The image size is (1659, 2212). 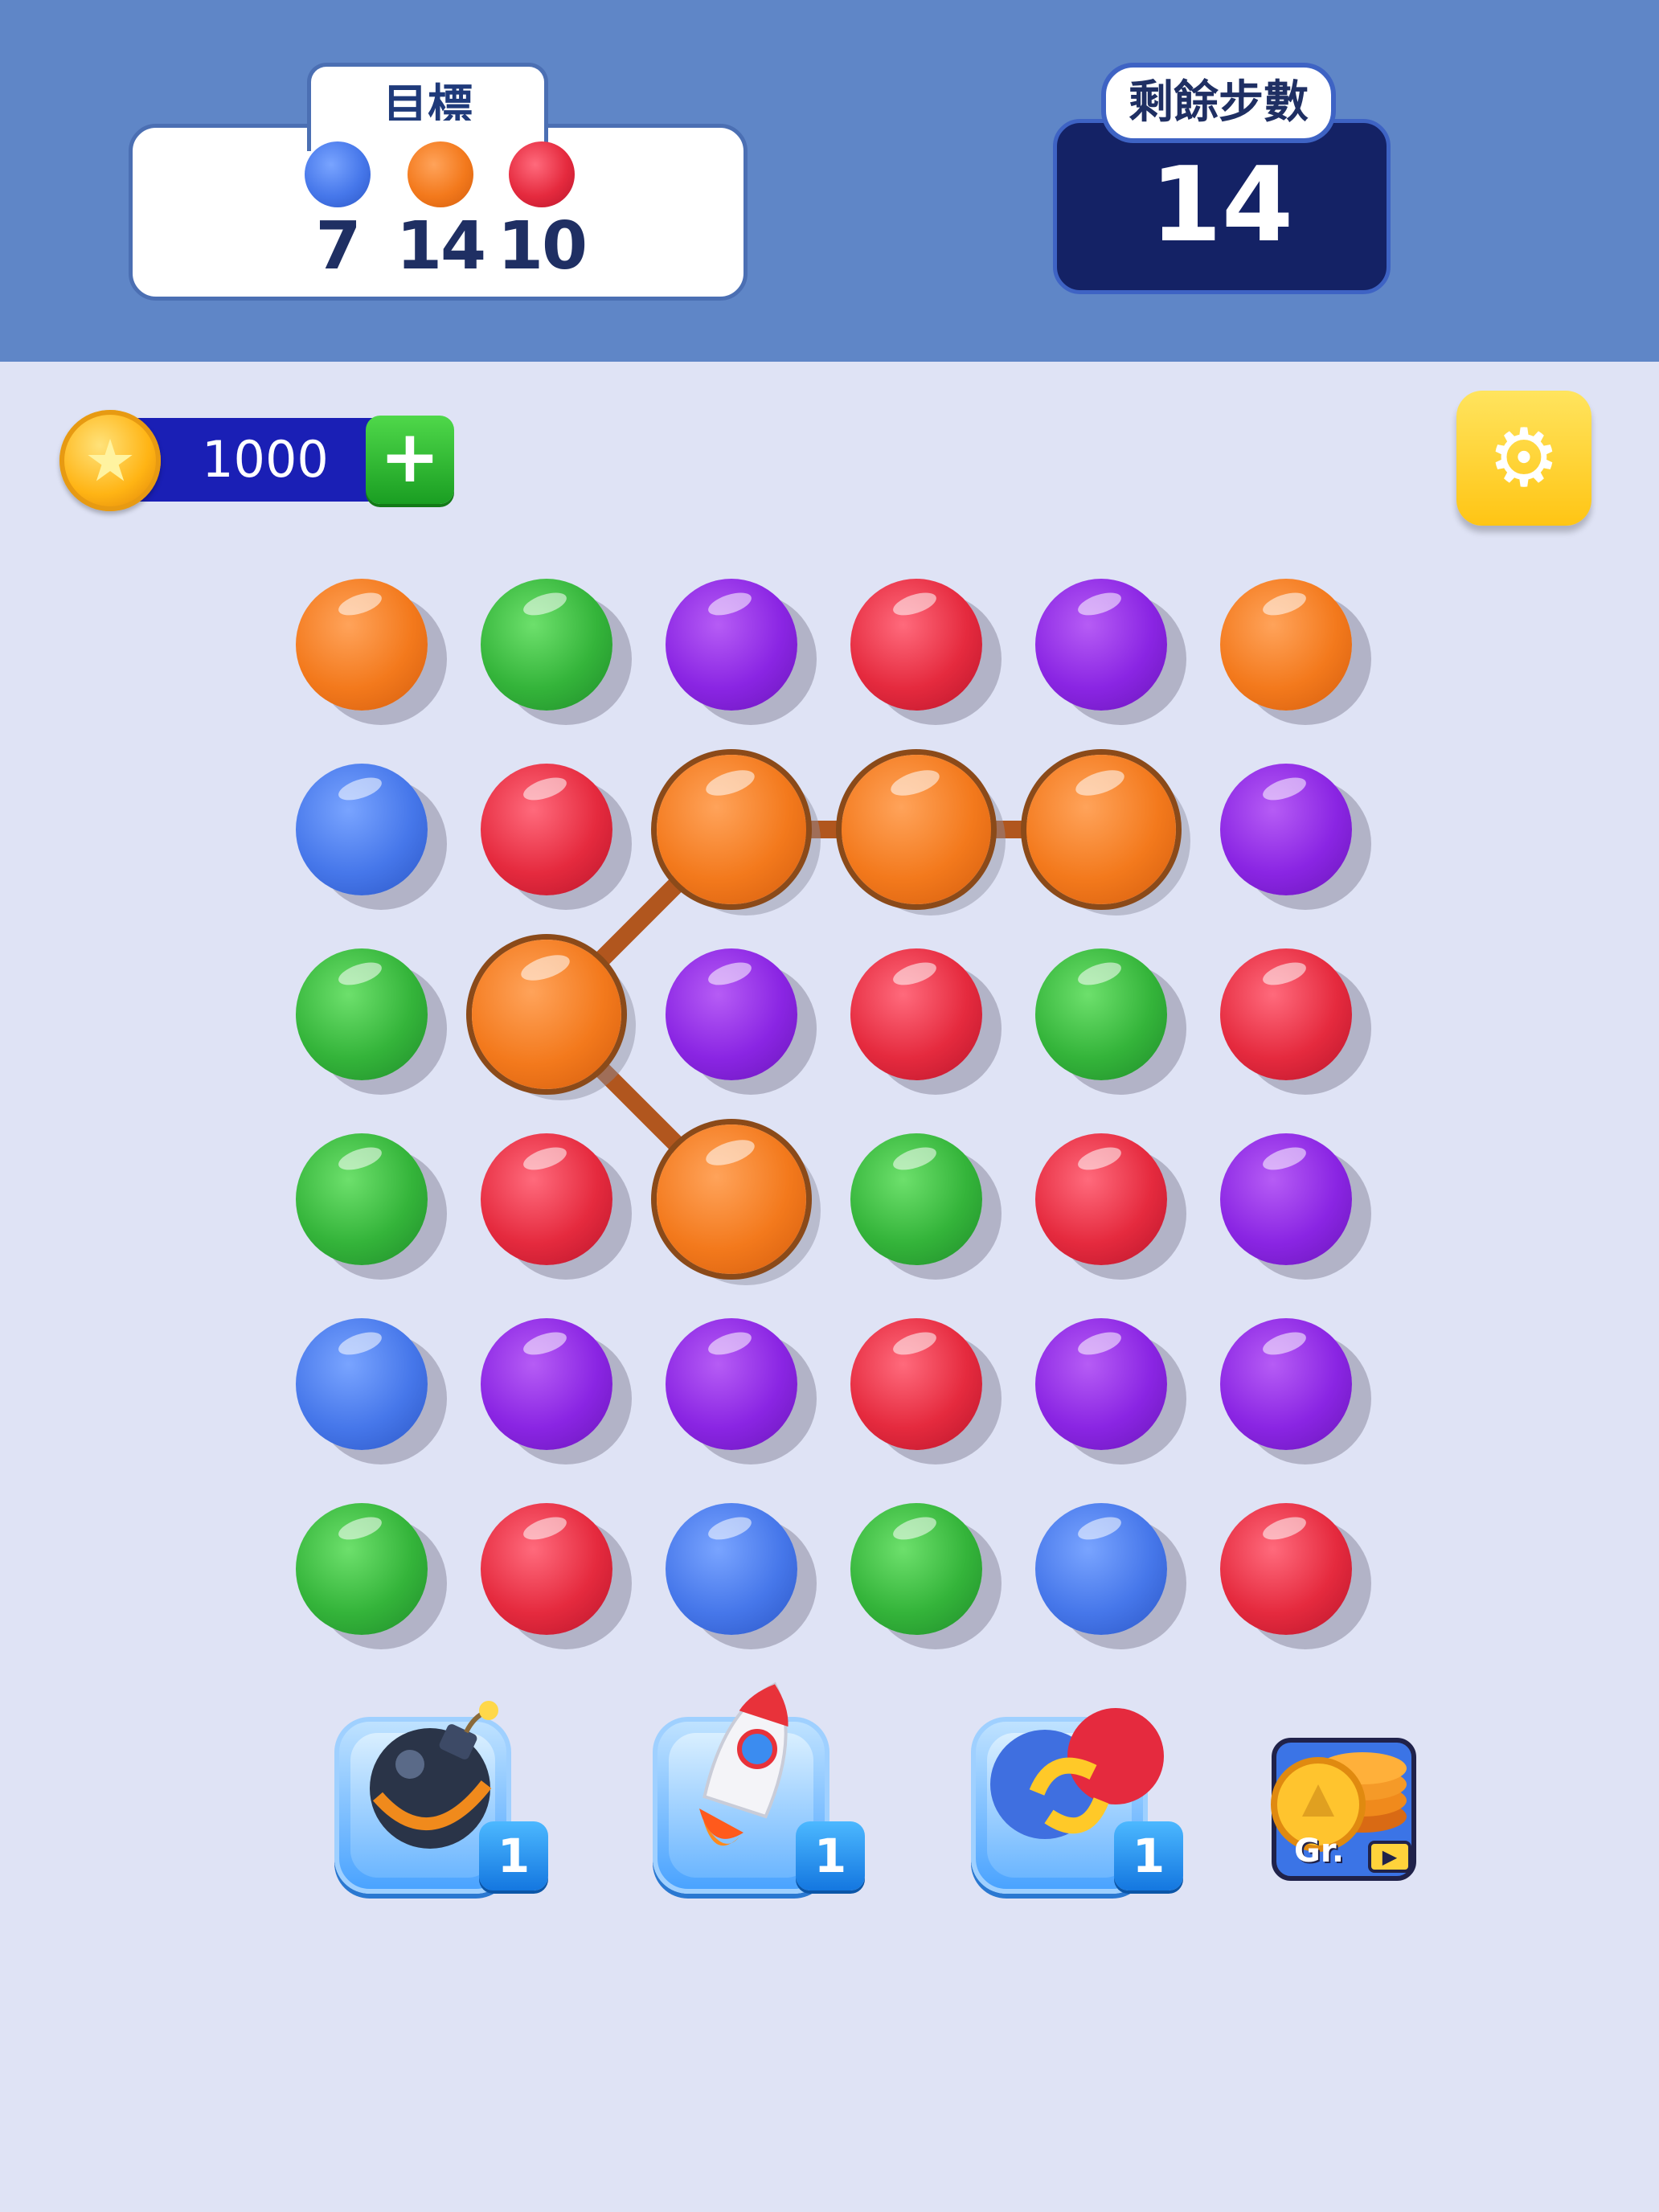 I want to click on play-video-icon: ▶, so click(x=1389, y=1857).